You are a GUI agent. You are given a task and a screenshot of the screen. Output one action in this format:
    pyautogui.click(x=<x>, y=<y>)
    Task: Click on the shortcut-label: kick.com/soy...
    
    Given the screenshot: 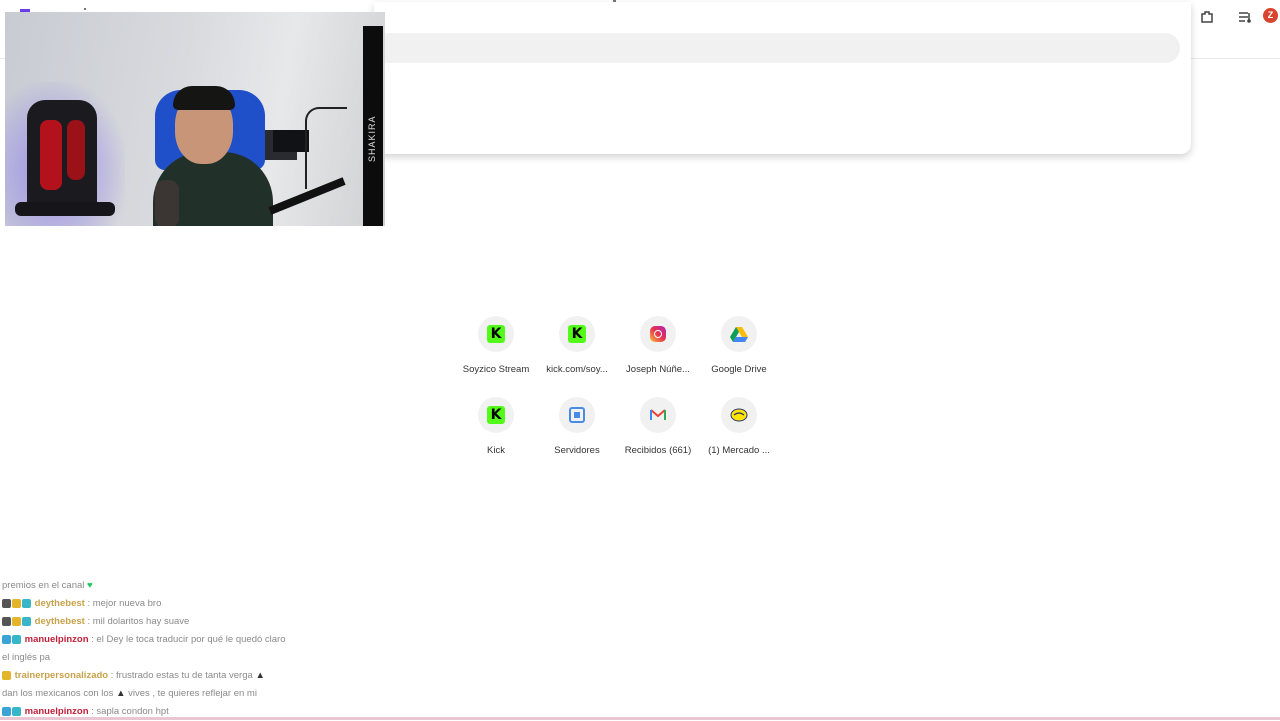 What is the action you would take?
    pyautogui.click(x=577, y=369)
    